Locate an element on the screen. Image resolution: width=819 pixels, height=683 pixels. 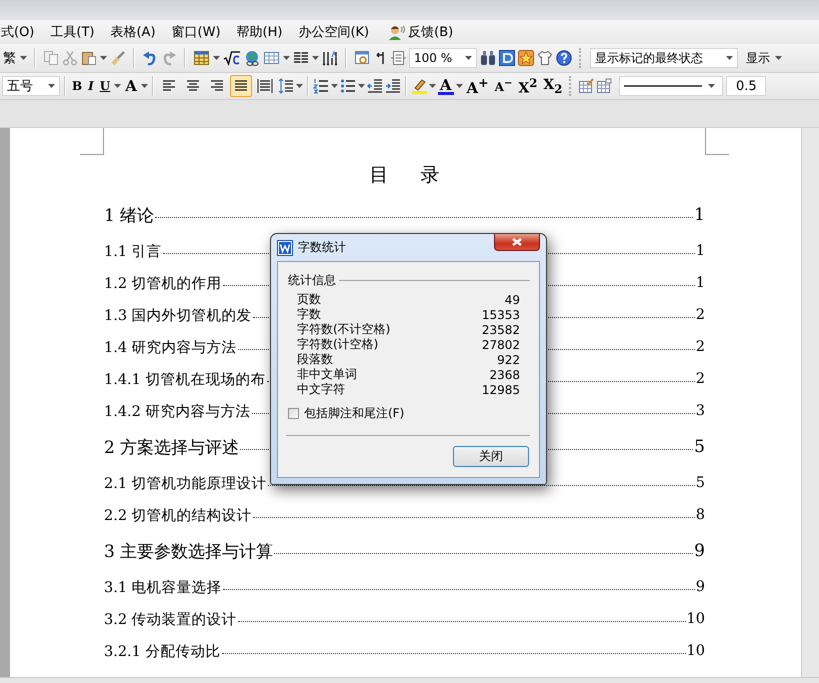
undo-icon is located at coordinates (150, 58).